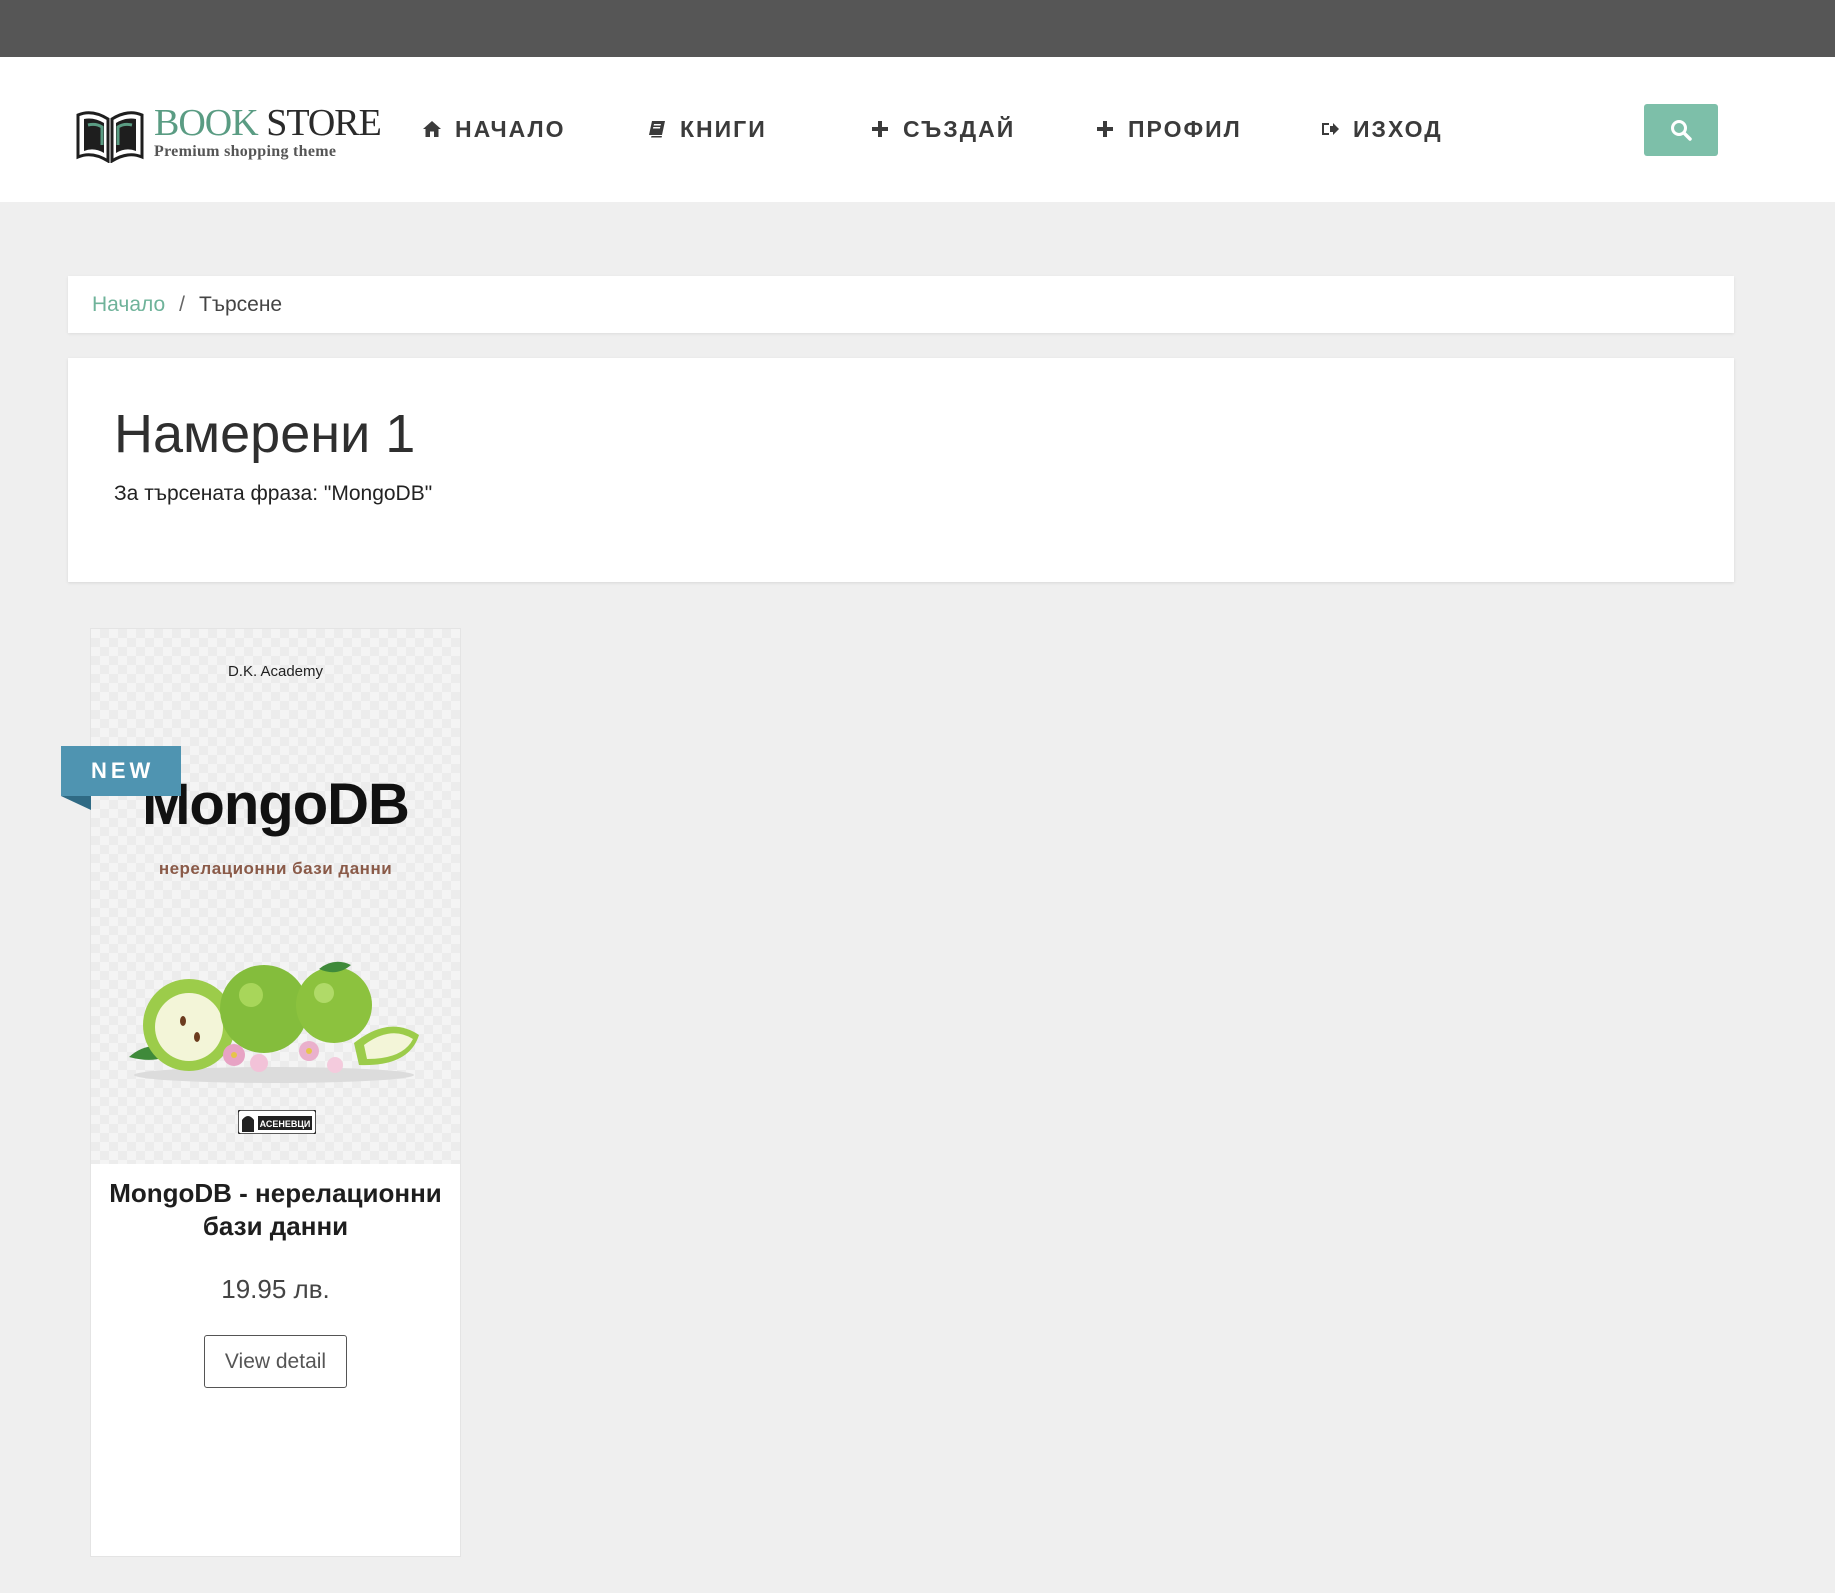  I want to click on breadcrumb: Начало / Търсене, so click(901, 304).